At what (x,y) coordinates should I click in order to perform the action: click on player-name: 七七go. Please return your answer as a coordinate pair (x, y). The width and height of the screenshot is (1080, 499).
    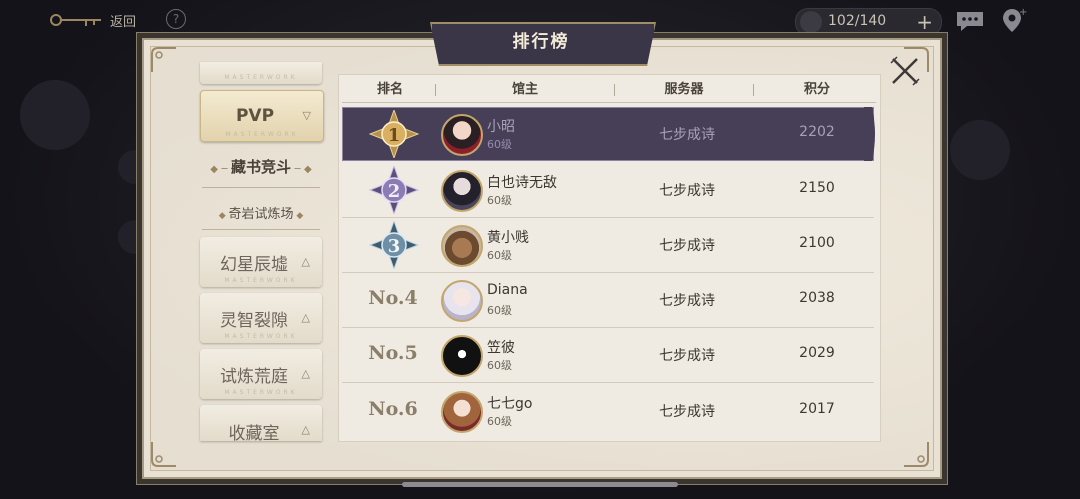
    Looking at the image, I should click on (510, 404).